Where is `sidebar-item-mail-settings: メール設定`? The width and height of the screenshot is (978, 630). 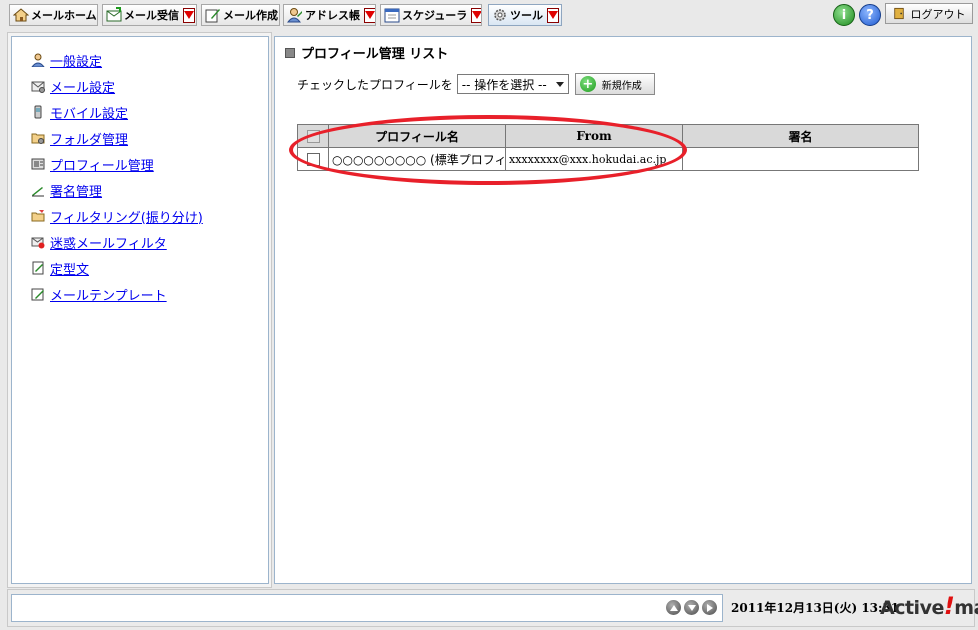
sidebar-item-mail-settings: メール設定 is located at coordinates (149, 86).